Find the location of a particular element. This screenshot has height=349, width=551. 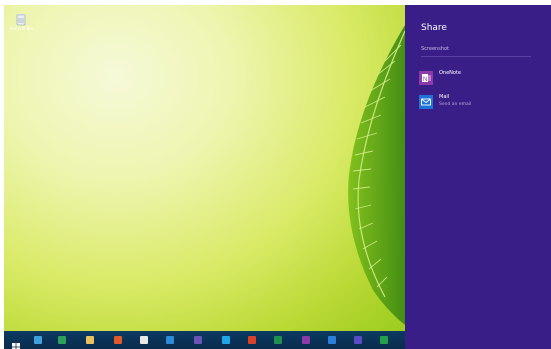

skype-icon is located at coordinates (226, 340).